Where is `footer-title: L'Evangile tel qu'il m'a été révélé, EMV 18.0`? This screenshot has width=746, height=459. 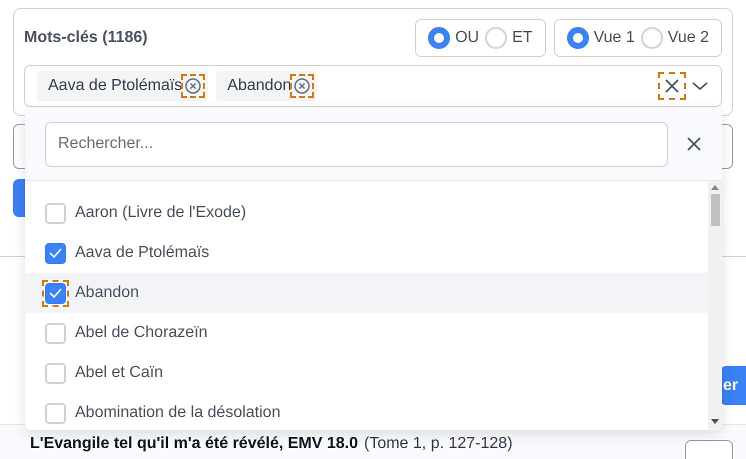
footer-title: L'Evangile tel qu'il m'a été révélé, EMV 18.0 is located at coordinates (194, 444).